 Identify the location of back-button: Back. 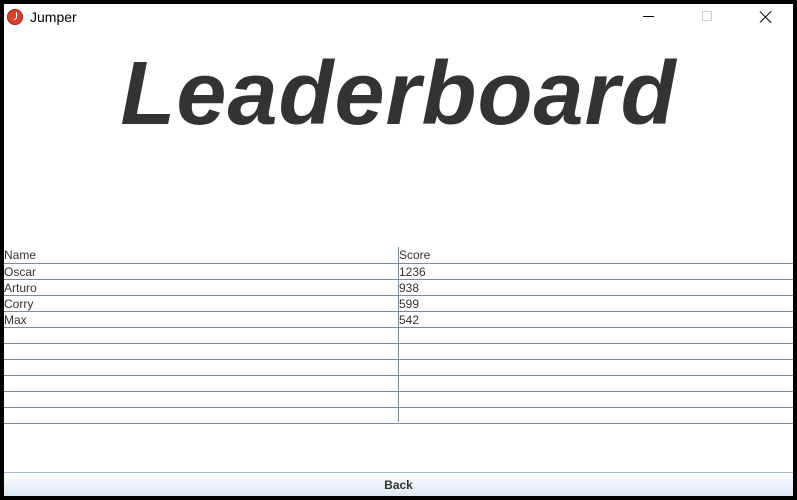
(398, 484).